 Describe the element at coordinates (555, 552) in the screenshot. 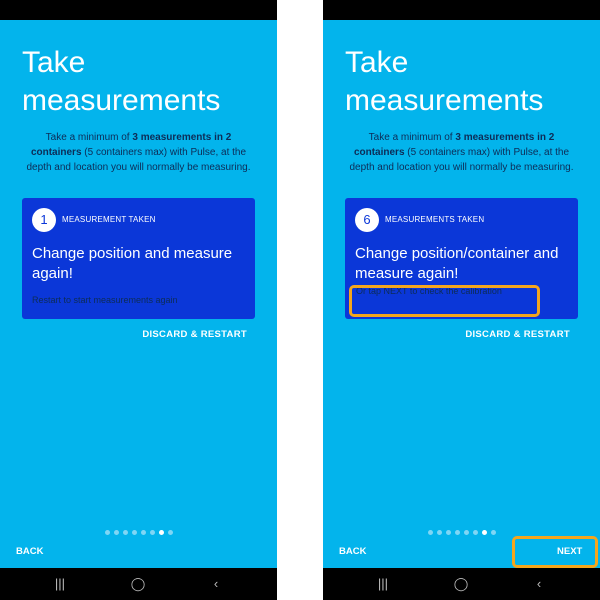

I see `next-button-highlight` at that location.